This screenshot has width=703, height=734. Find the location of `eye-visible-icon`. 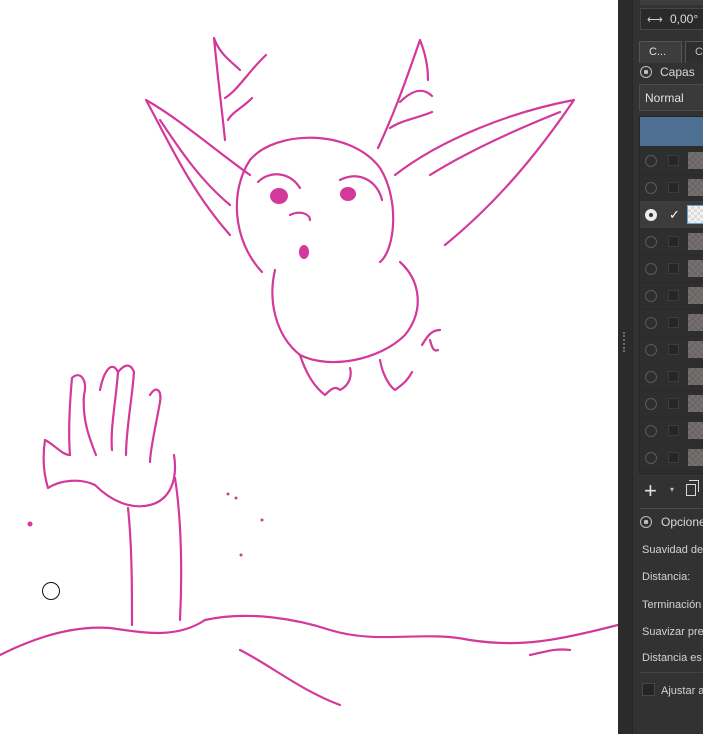

eye-visible-icon is located at coordinates (651, 215).